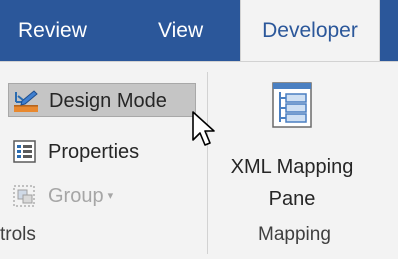 The height and width of the screenshot is (260, 398). I want to click on group-label: Group ▾, so click(80, 196).